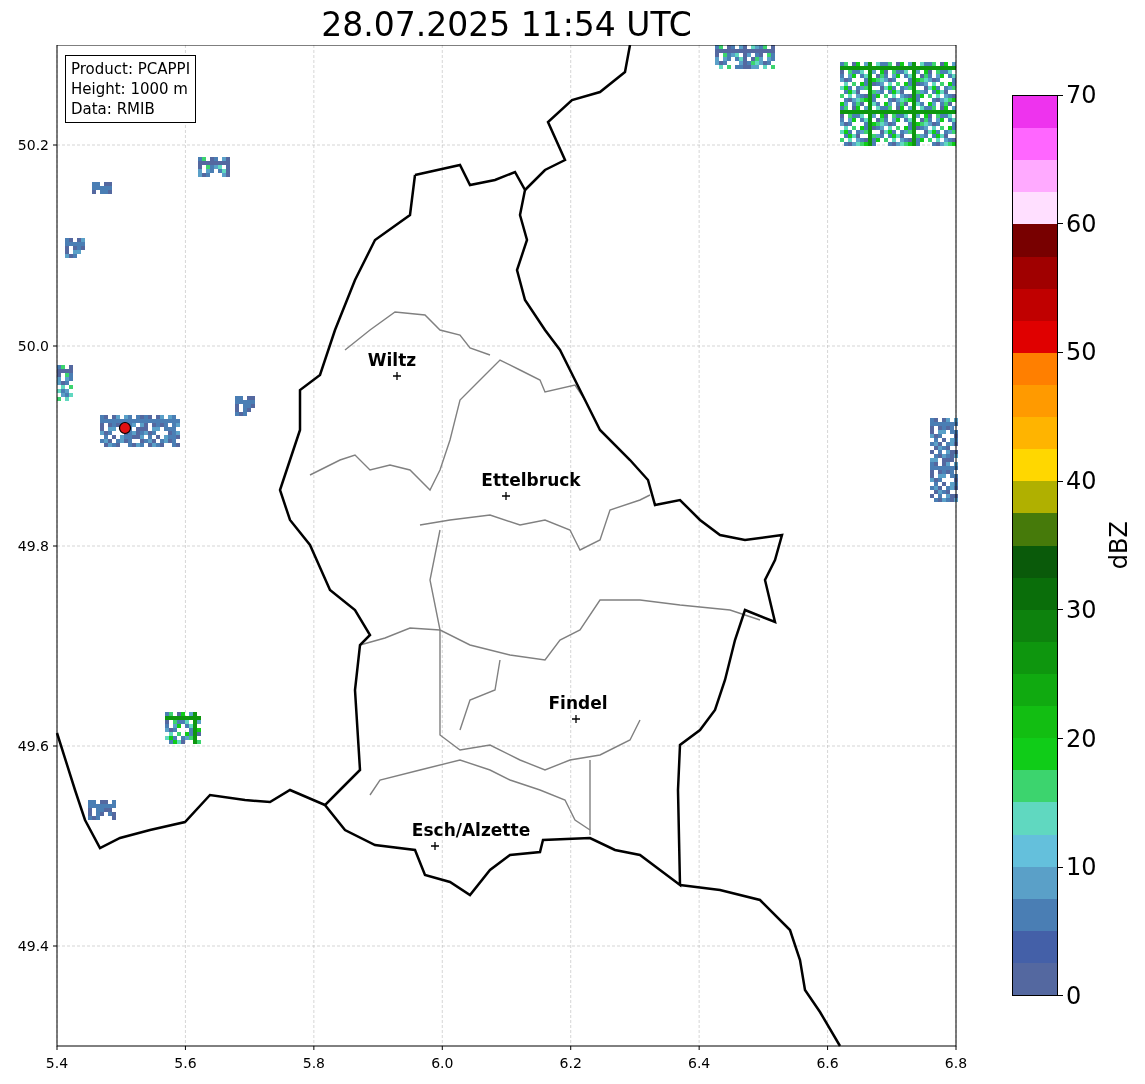 Image resolution: width=1145 pixels, height=1084 pixels. Describe the element at coordinates (1081, 223) in the screenshot. I see `colorbar-tick-label: 60` at that location.